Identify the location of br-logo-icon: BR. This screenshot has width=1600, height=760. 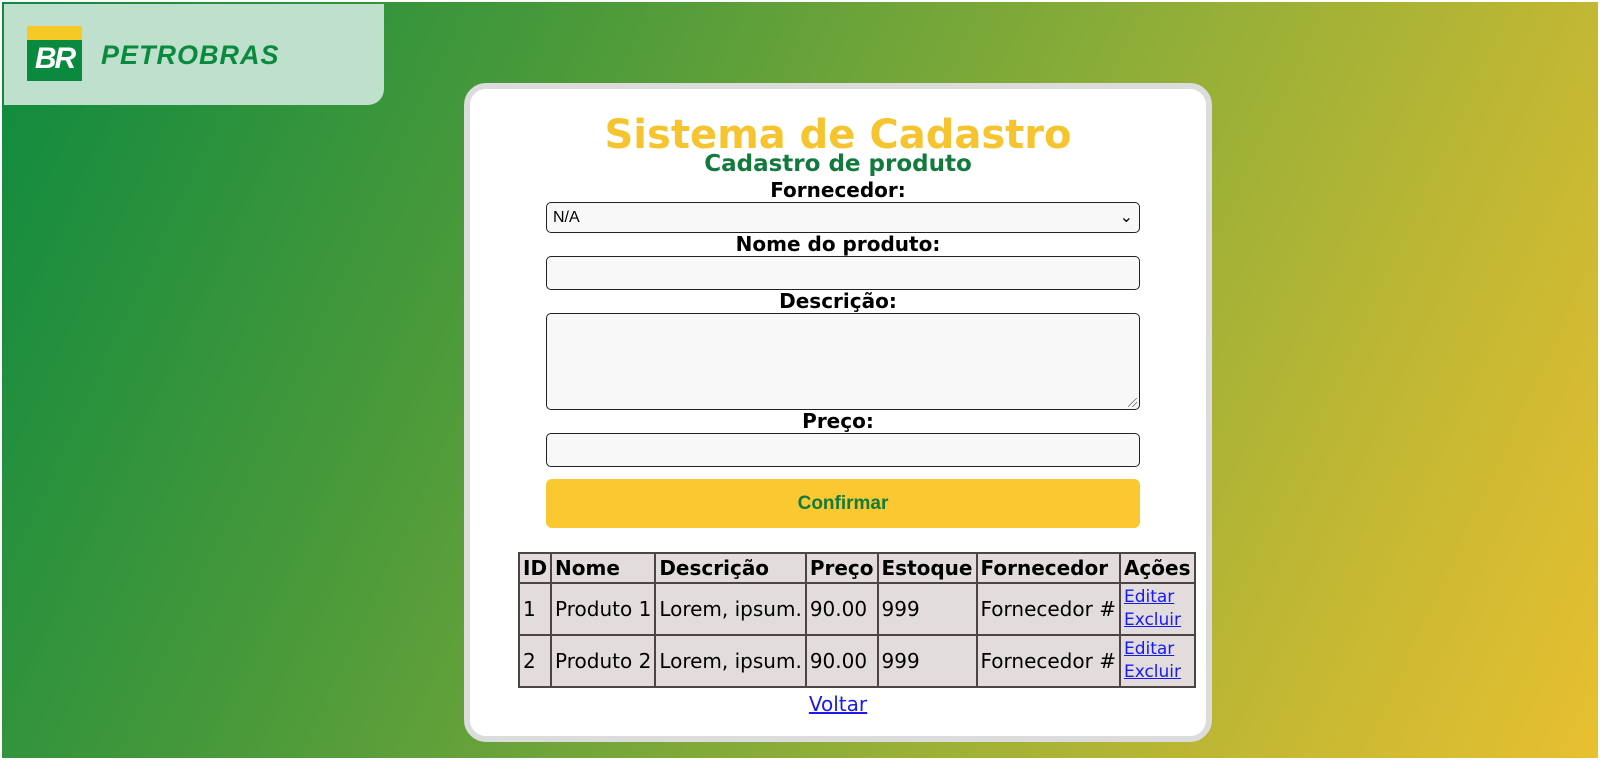
(54, 53).